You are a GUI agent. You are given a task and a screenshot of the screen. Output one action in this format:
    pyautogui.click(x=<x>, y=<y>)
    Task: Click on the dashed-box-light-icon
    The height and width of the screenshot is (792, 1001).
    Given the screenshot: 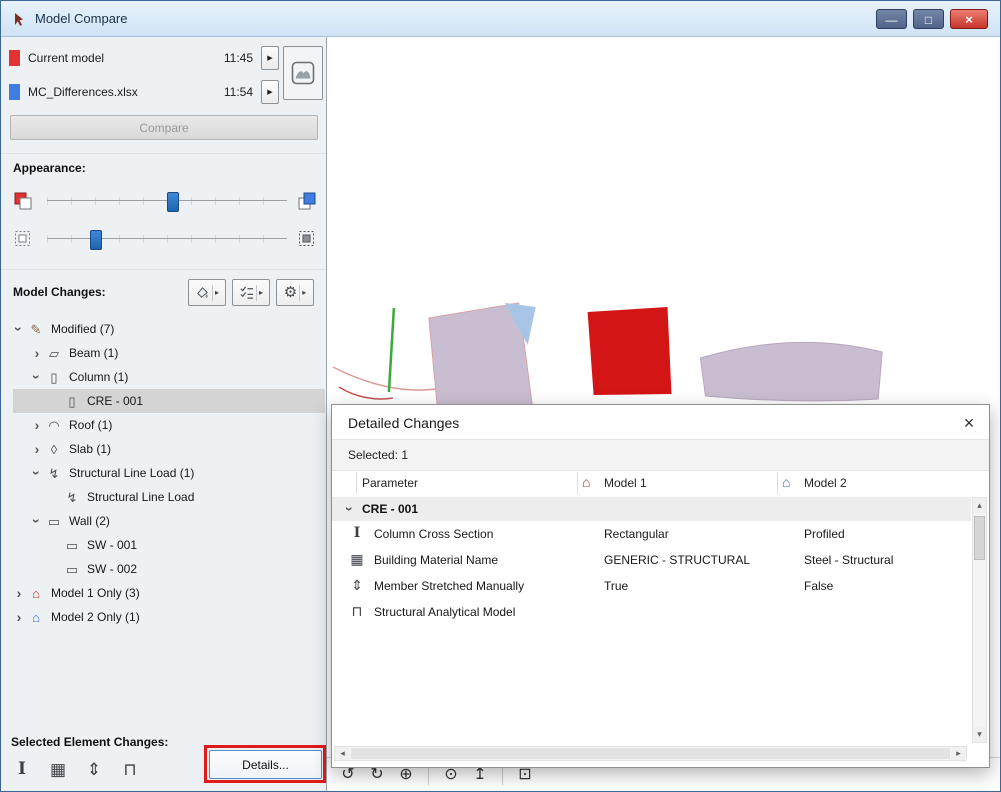 What is the action you would take?
    pyautogui.click(x=22, y=238)
    